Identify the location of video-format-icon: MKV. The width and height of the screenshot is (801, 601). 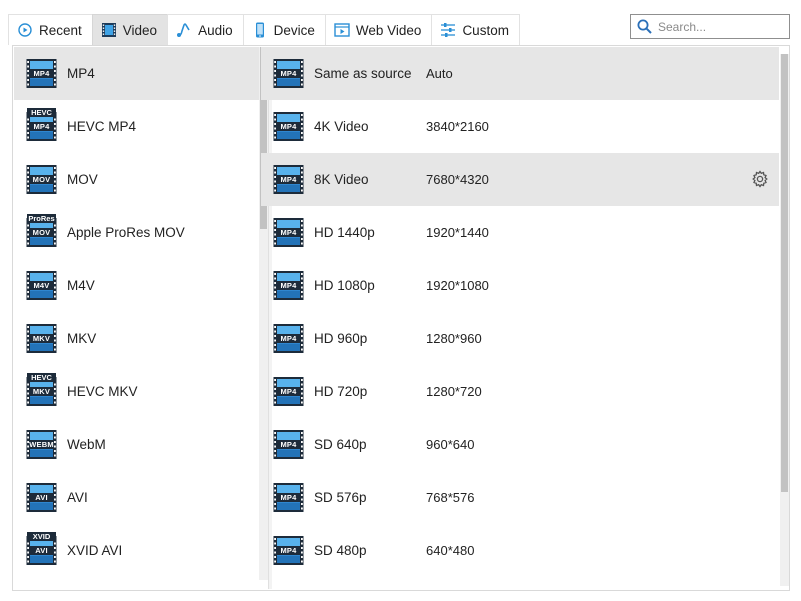
(41, 338).